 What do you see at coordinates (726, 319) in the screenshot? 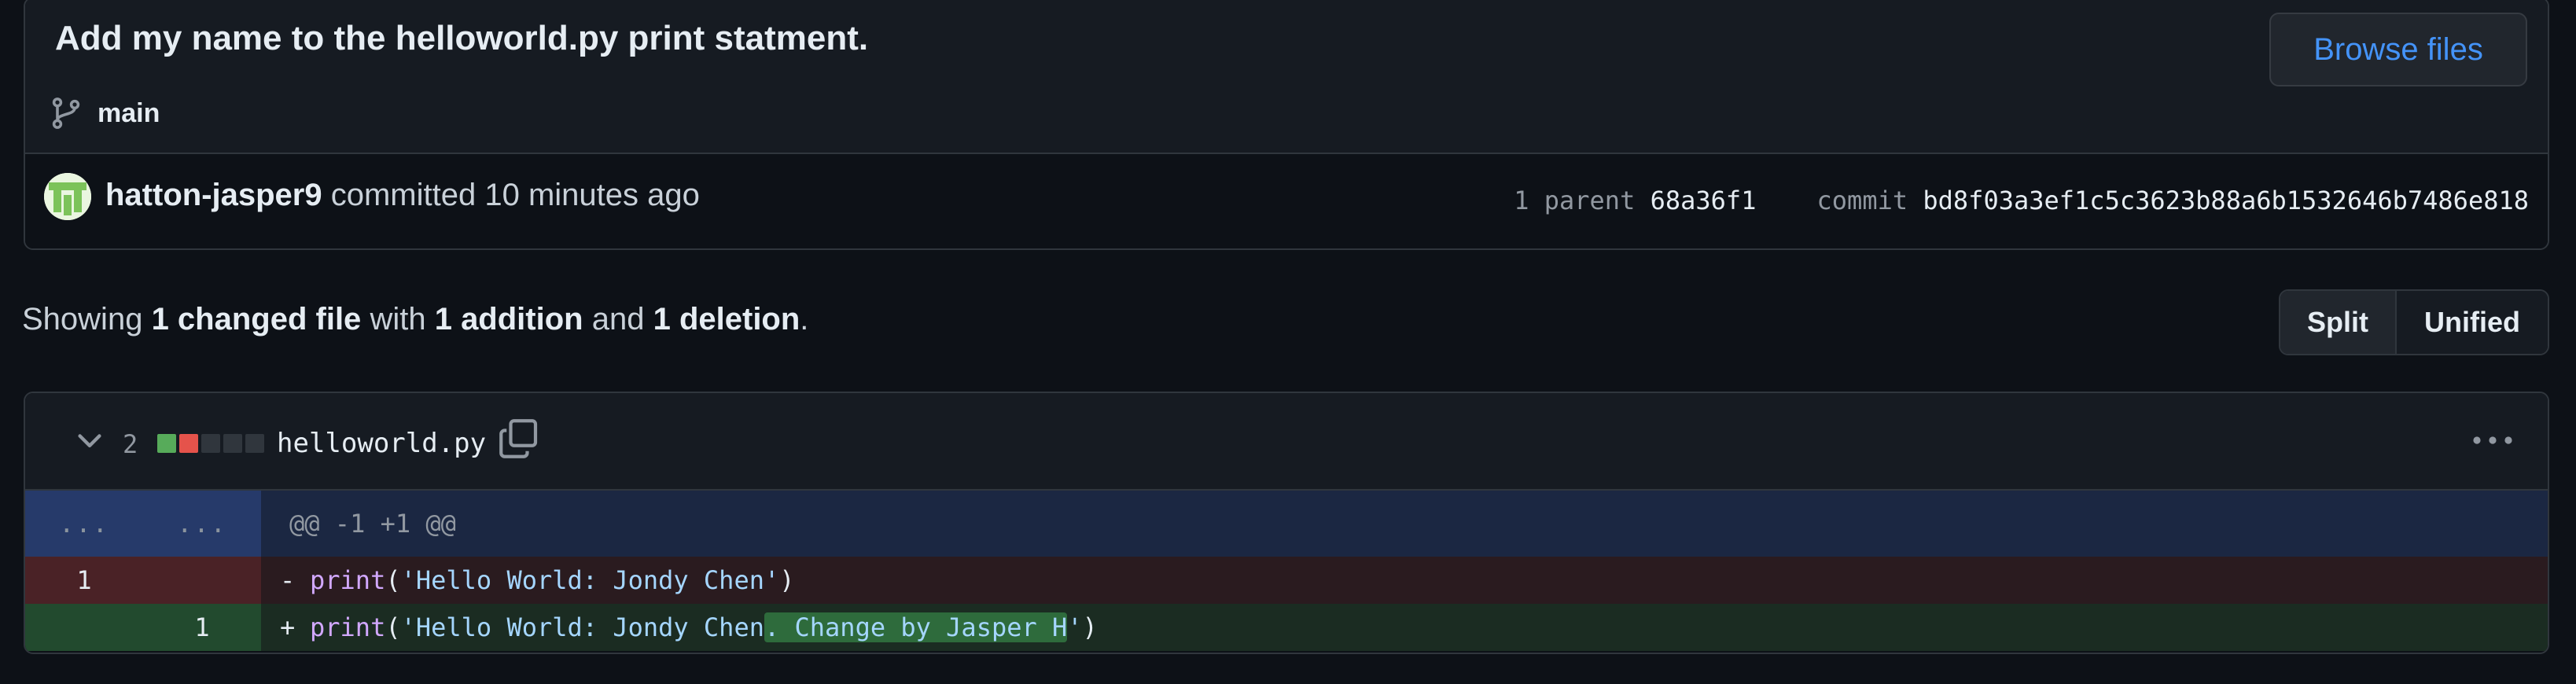
I see `summary-deletions: 1 deletion` at bounding box center [726, 319].